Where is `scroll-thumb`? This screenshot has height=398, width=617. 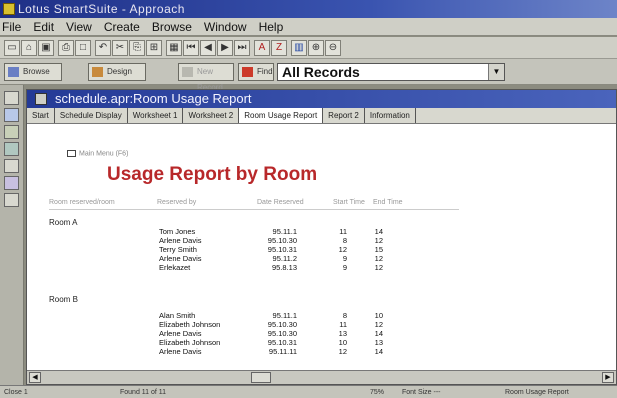 scroll-thumb is located at coordinates (261, 377).